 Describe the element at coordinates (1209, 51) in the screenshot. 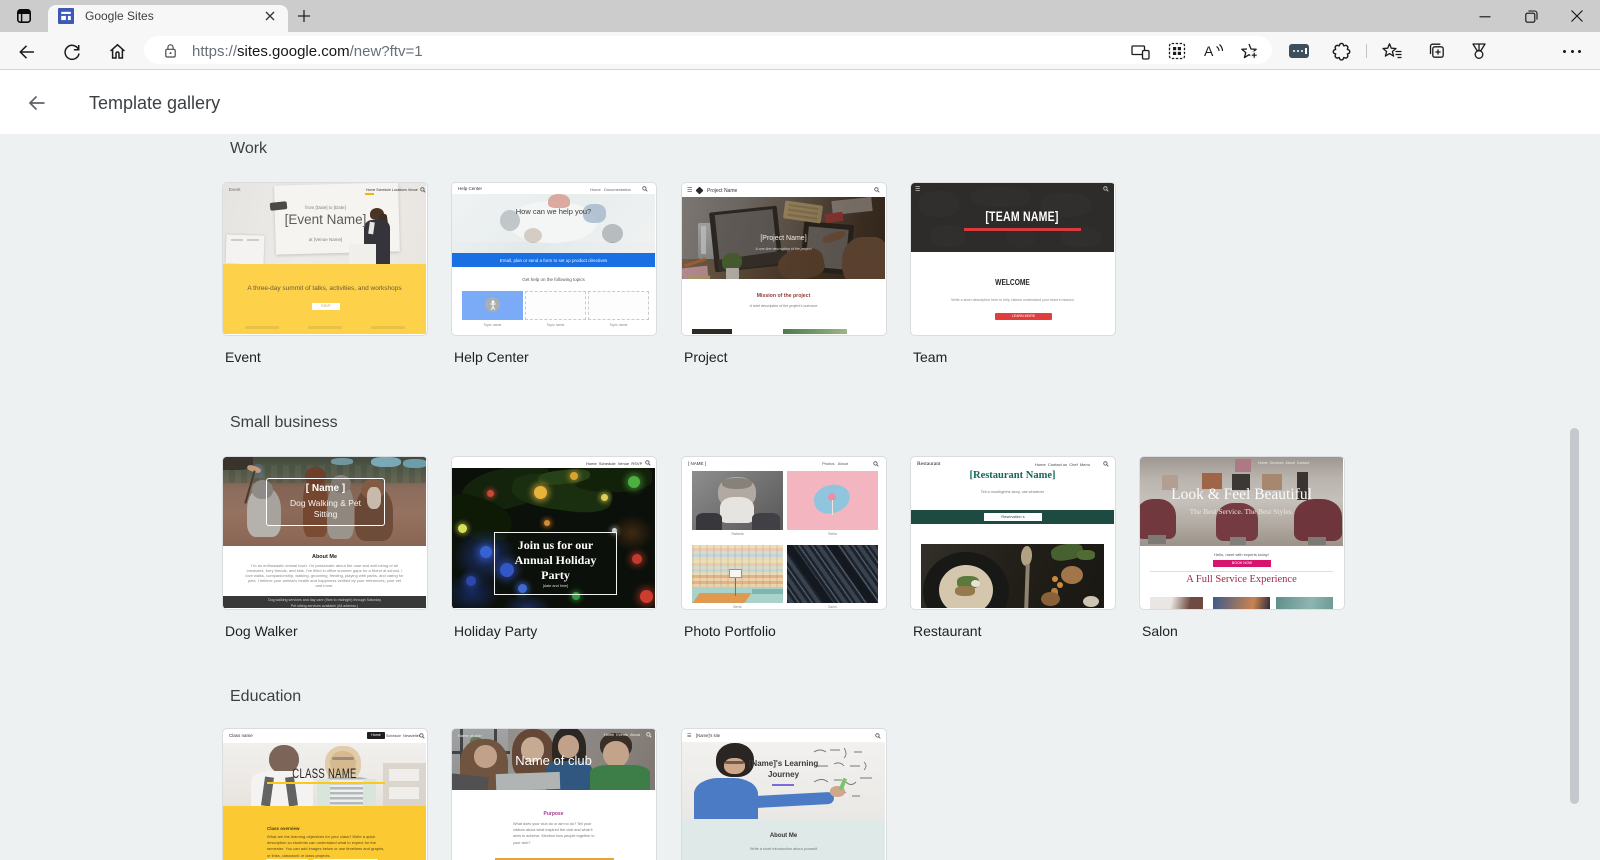

I see `svg-text: A` at that location.